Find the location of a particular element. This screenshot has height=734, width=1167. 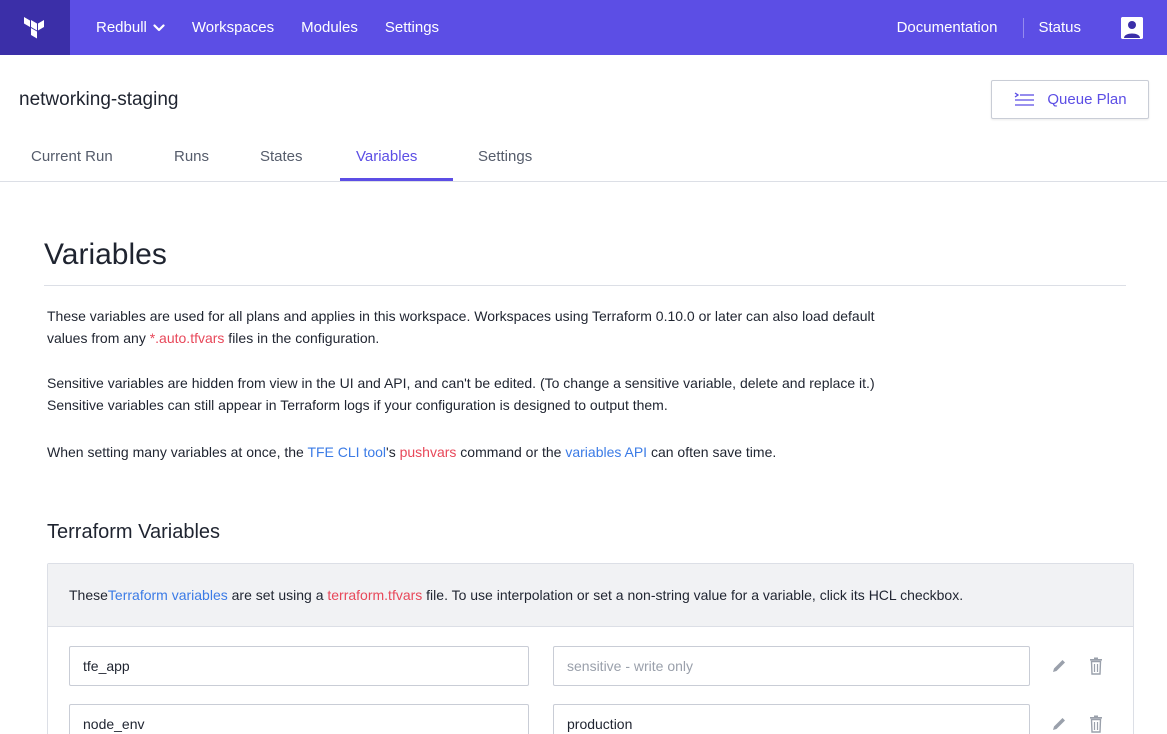

intro-text-2: values from any is located at coordinates (98, 338).